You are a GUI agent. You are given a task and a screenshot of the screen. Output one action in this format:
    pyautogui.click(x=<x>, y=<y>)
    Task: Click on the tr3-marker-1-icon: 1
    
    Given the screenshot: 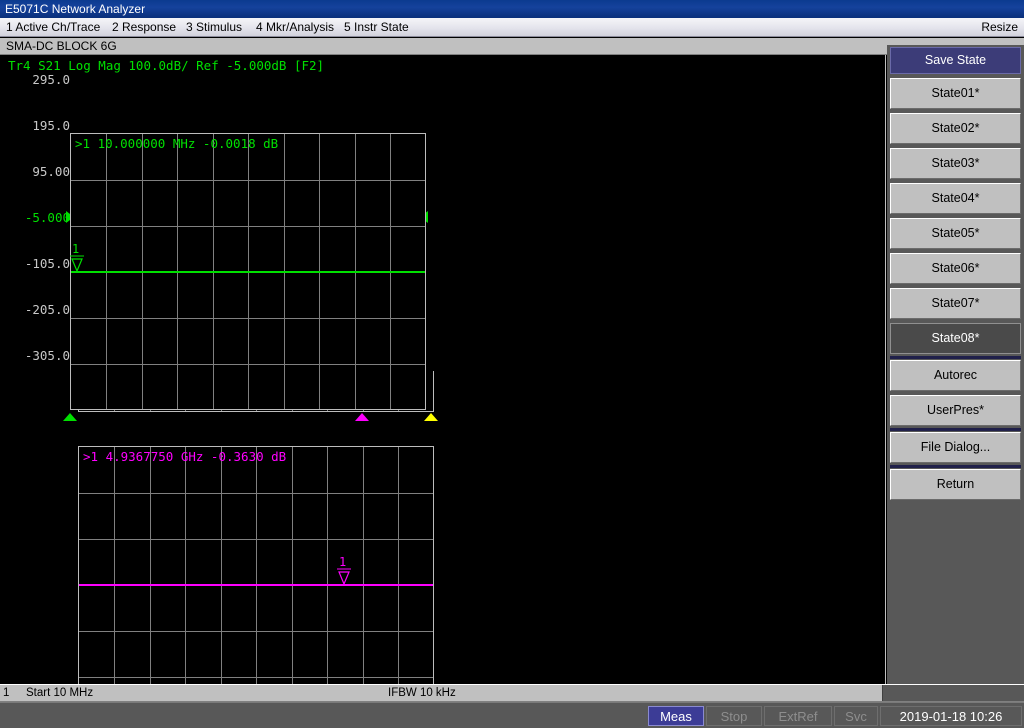 What is the action you would take?
    pyautogui.click(x=348, y=570)
    